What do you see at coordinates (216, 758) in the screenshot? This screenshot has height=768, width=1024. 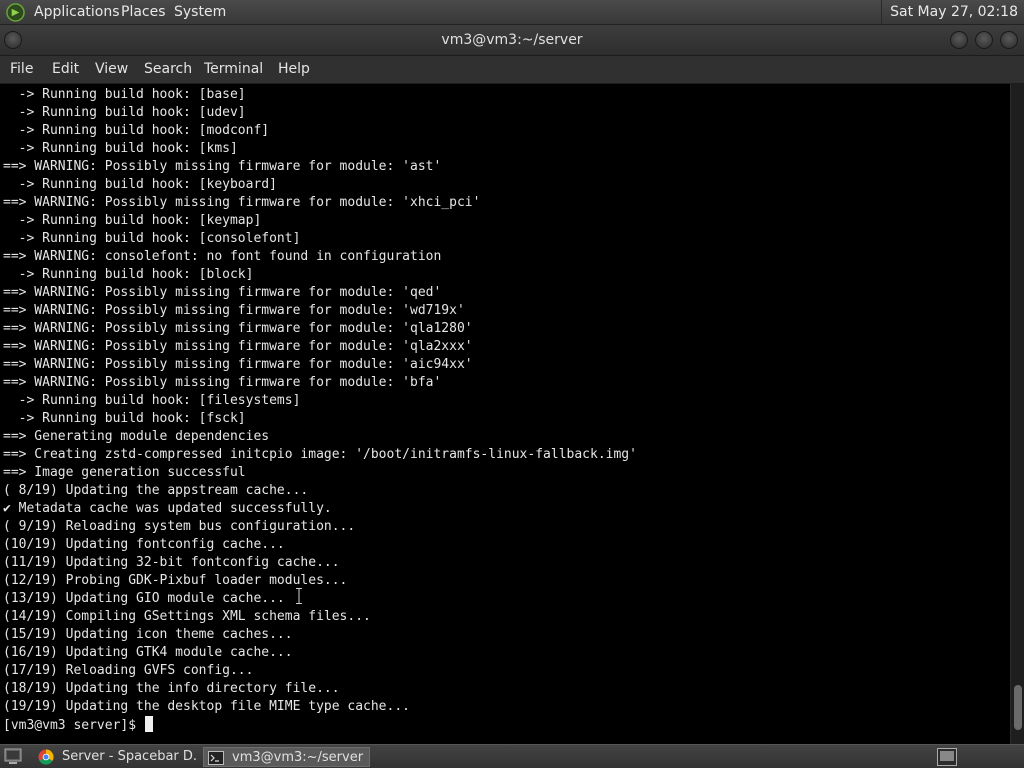 I see `terminal-icon` at bounding box center [216, 758].